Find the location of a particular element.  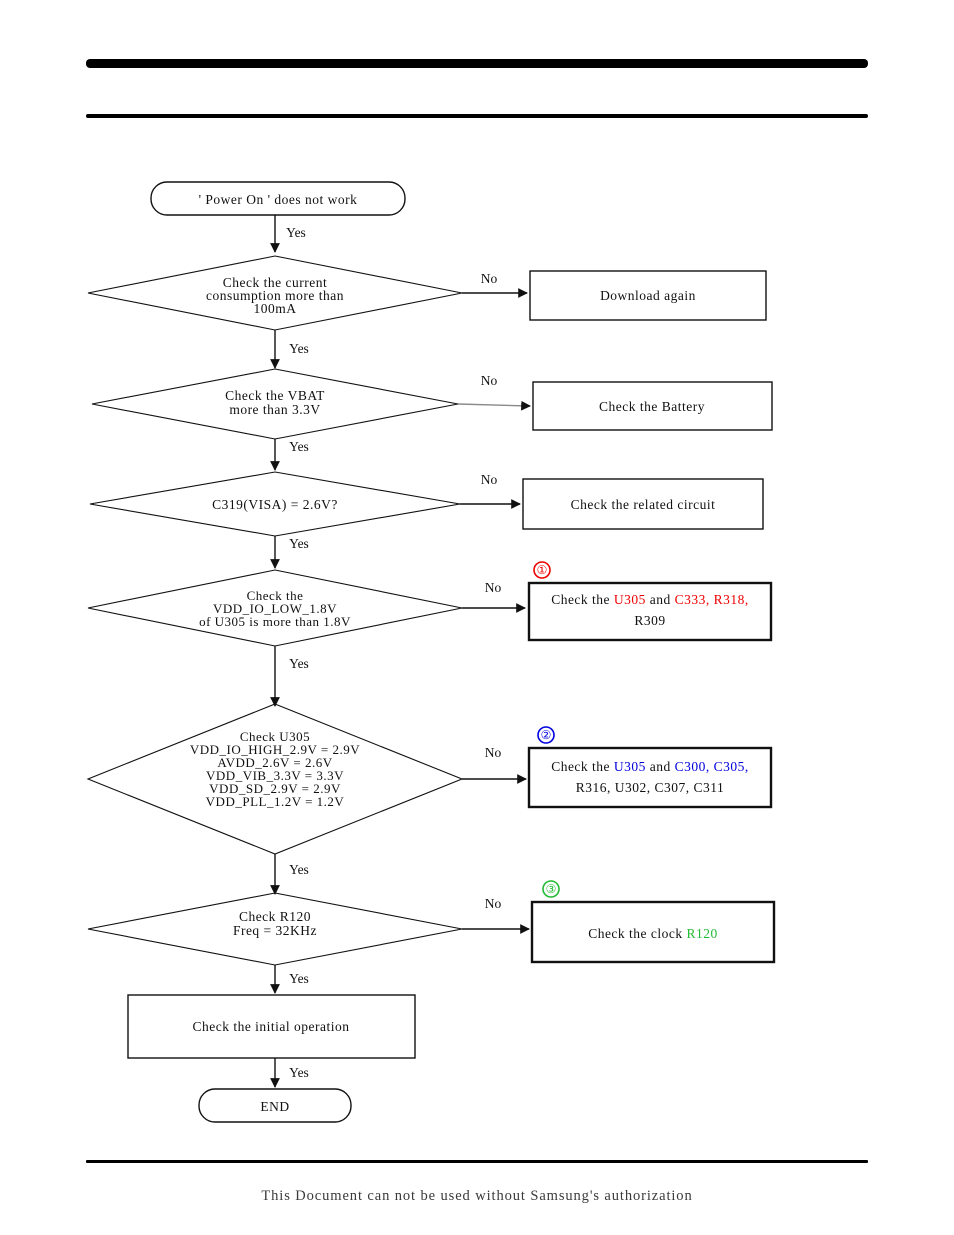

edge-label-yes-vbat: Yes is located at coordinates (299, 446).